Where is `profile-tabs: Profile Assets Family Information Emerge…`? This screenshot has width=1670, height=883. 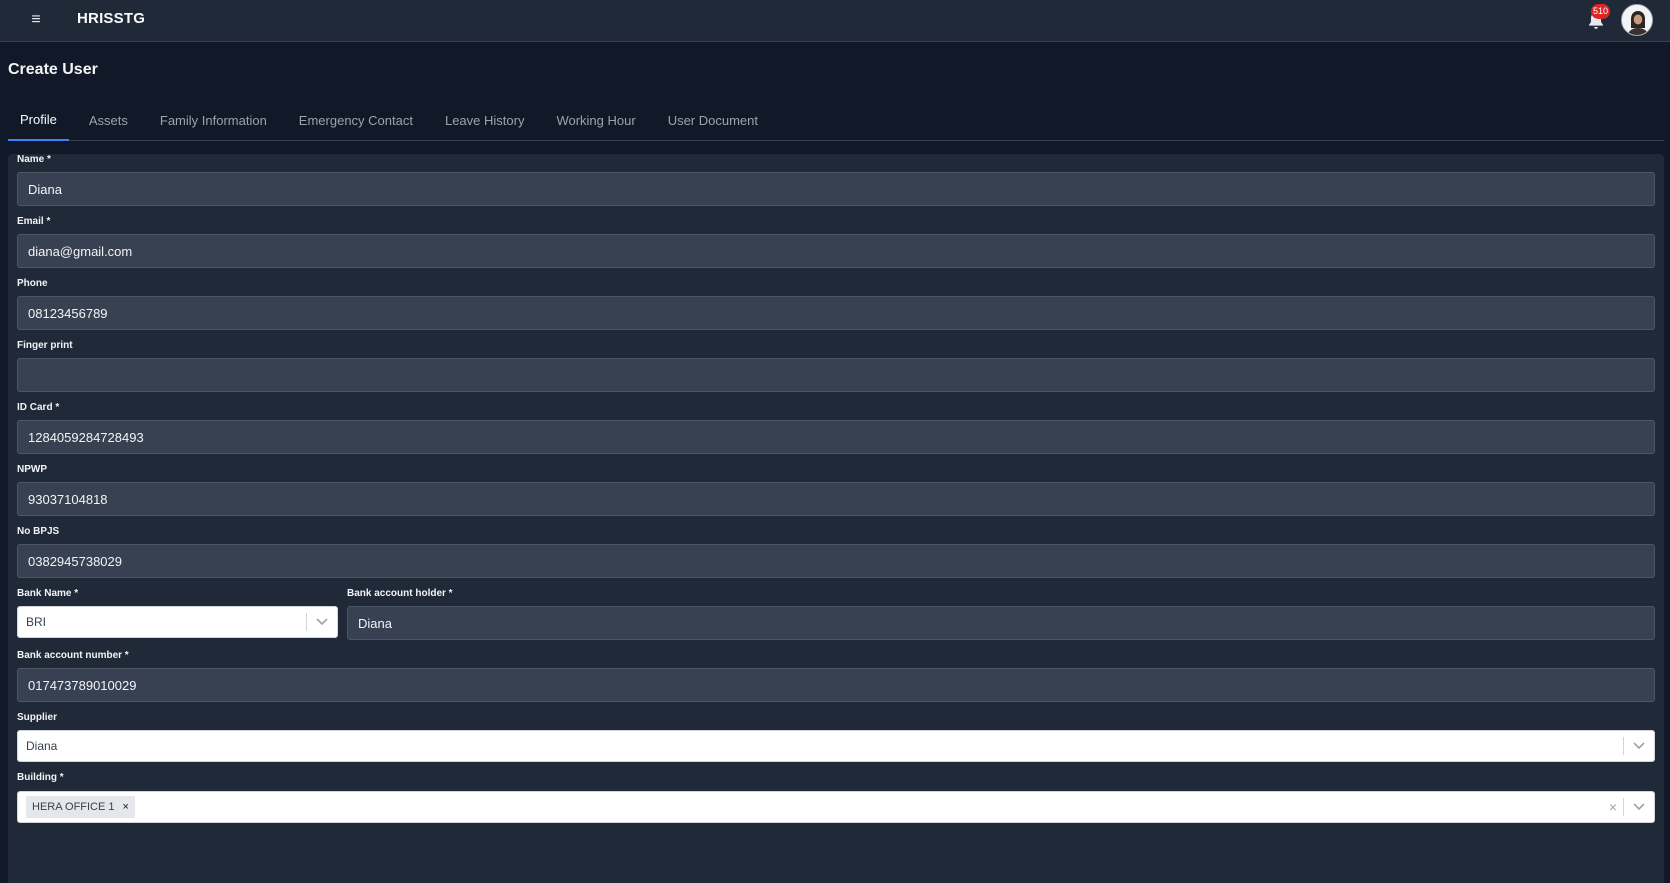 profile-tabs: Profile Assets Family Information Emerge… is located at coordinates (836, 120).